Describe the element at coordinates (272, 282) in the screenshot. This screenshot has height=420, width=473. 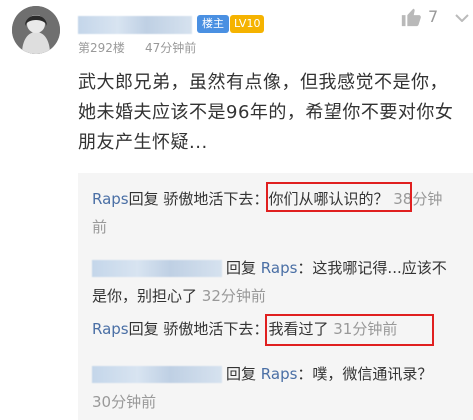
I see `reply-item: 回复 Raps：这我哪记得...应该不是你，别担心了 32分钟前` at that location.